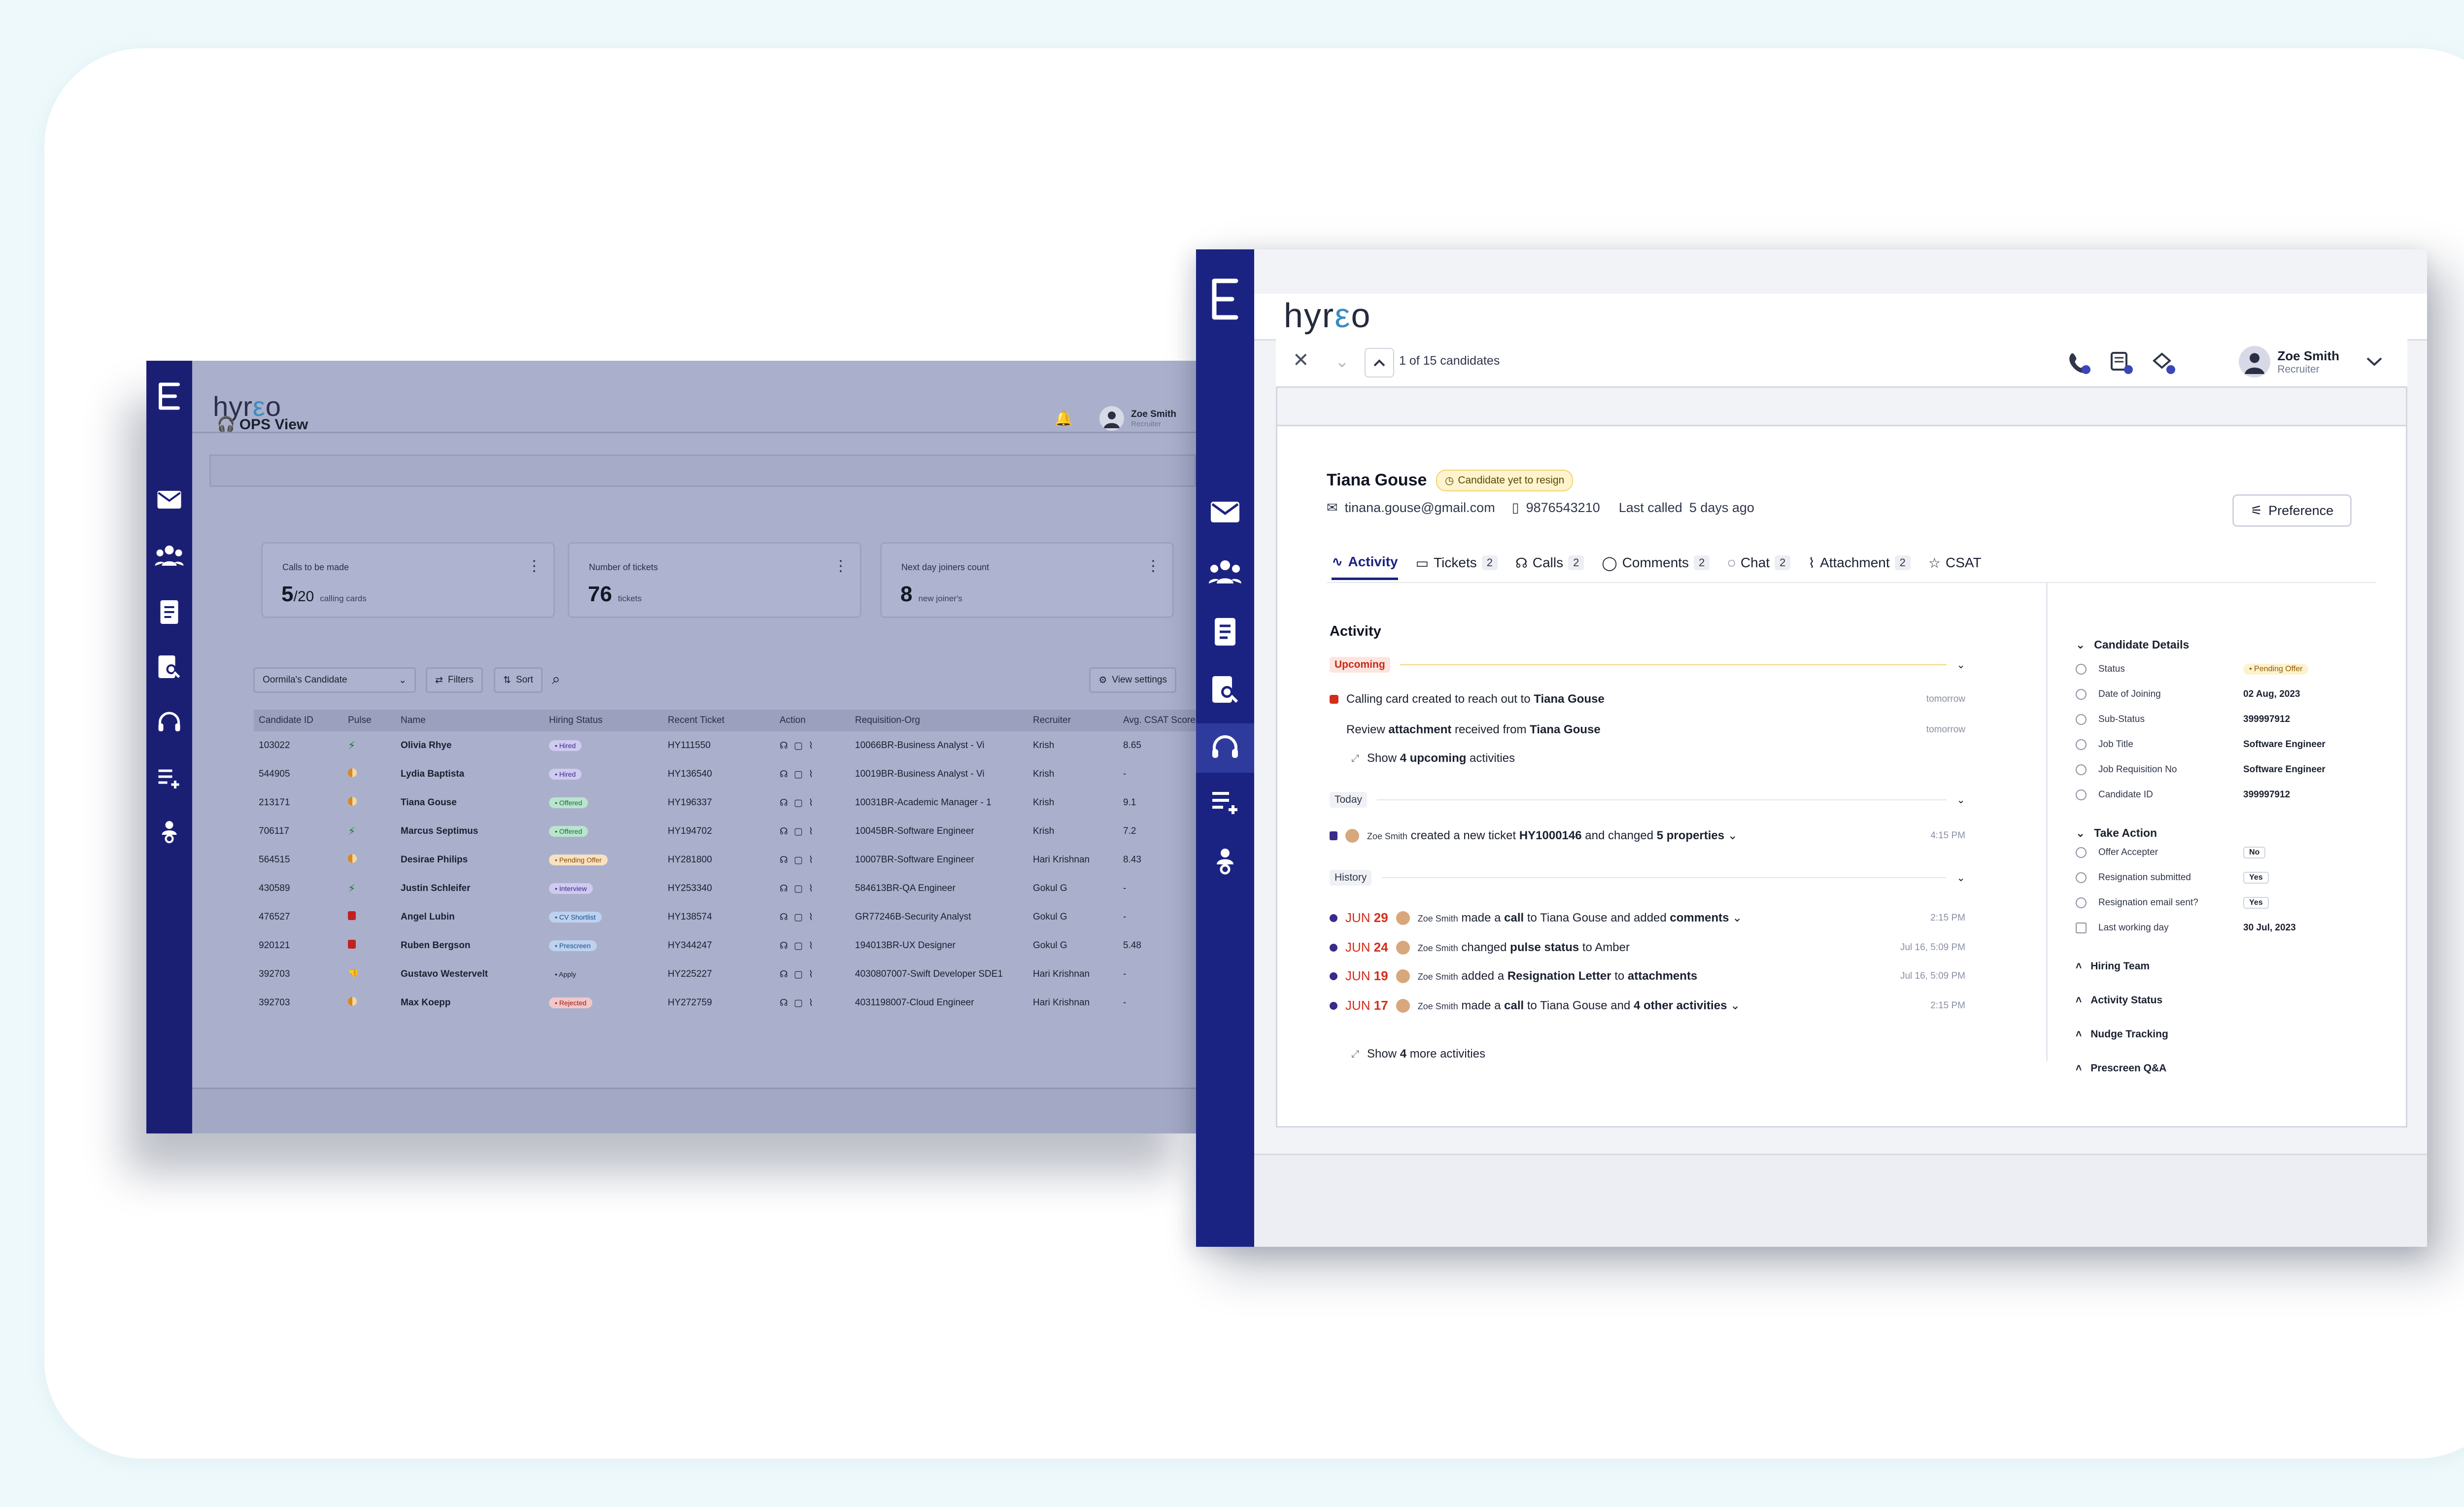 The width and height of the screenshot is (2464, 1507). I want to click on candidate-name: Max Koepp, so click(470, 1003).